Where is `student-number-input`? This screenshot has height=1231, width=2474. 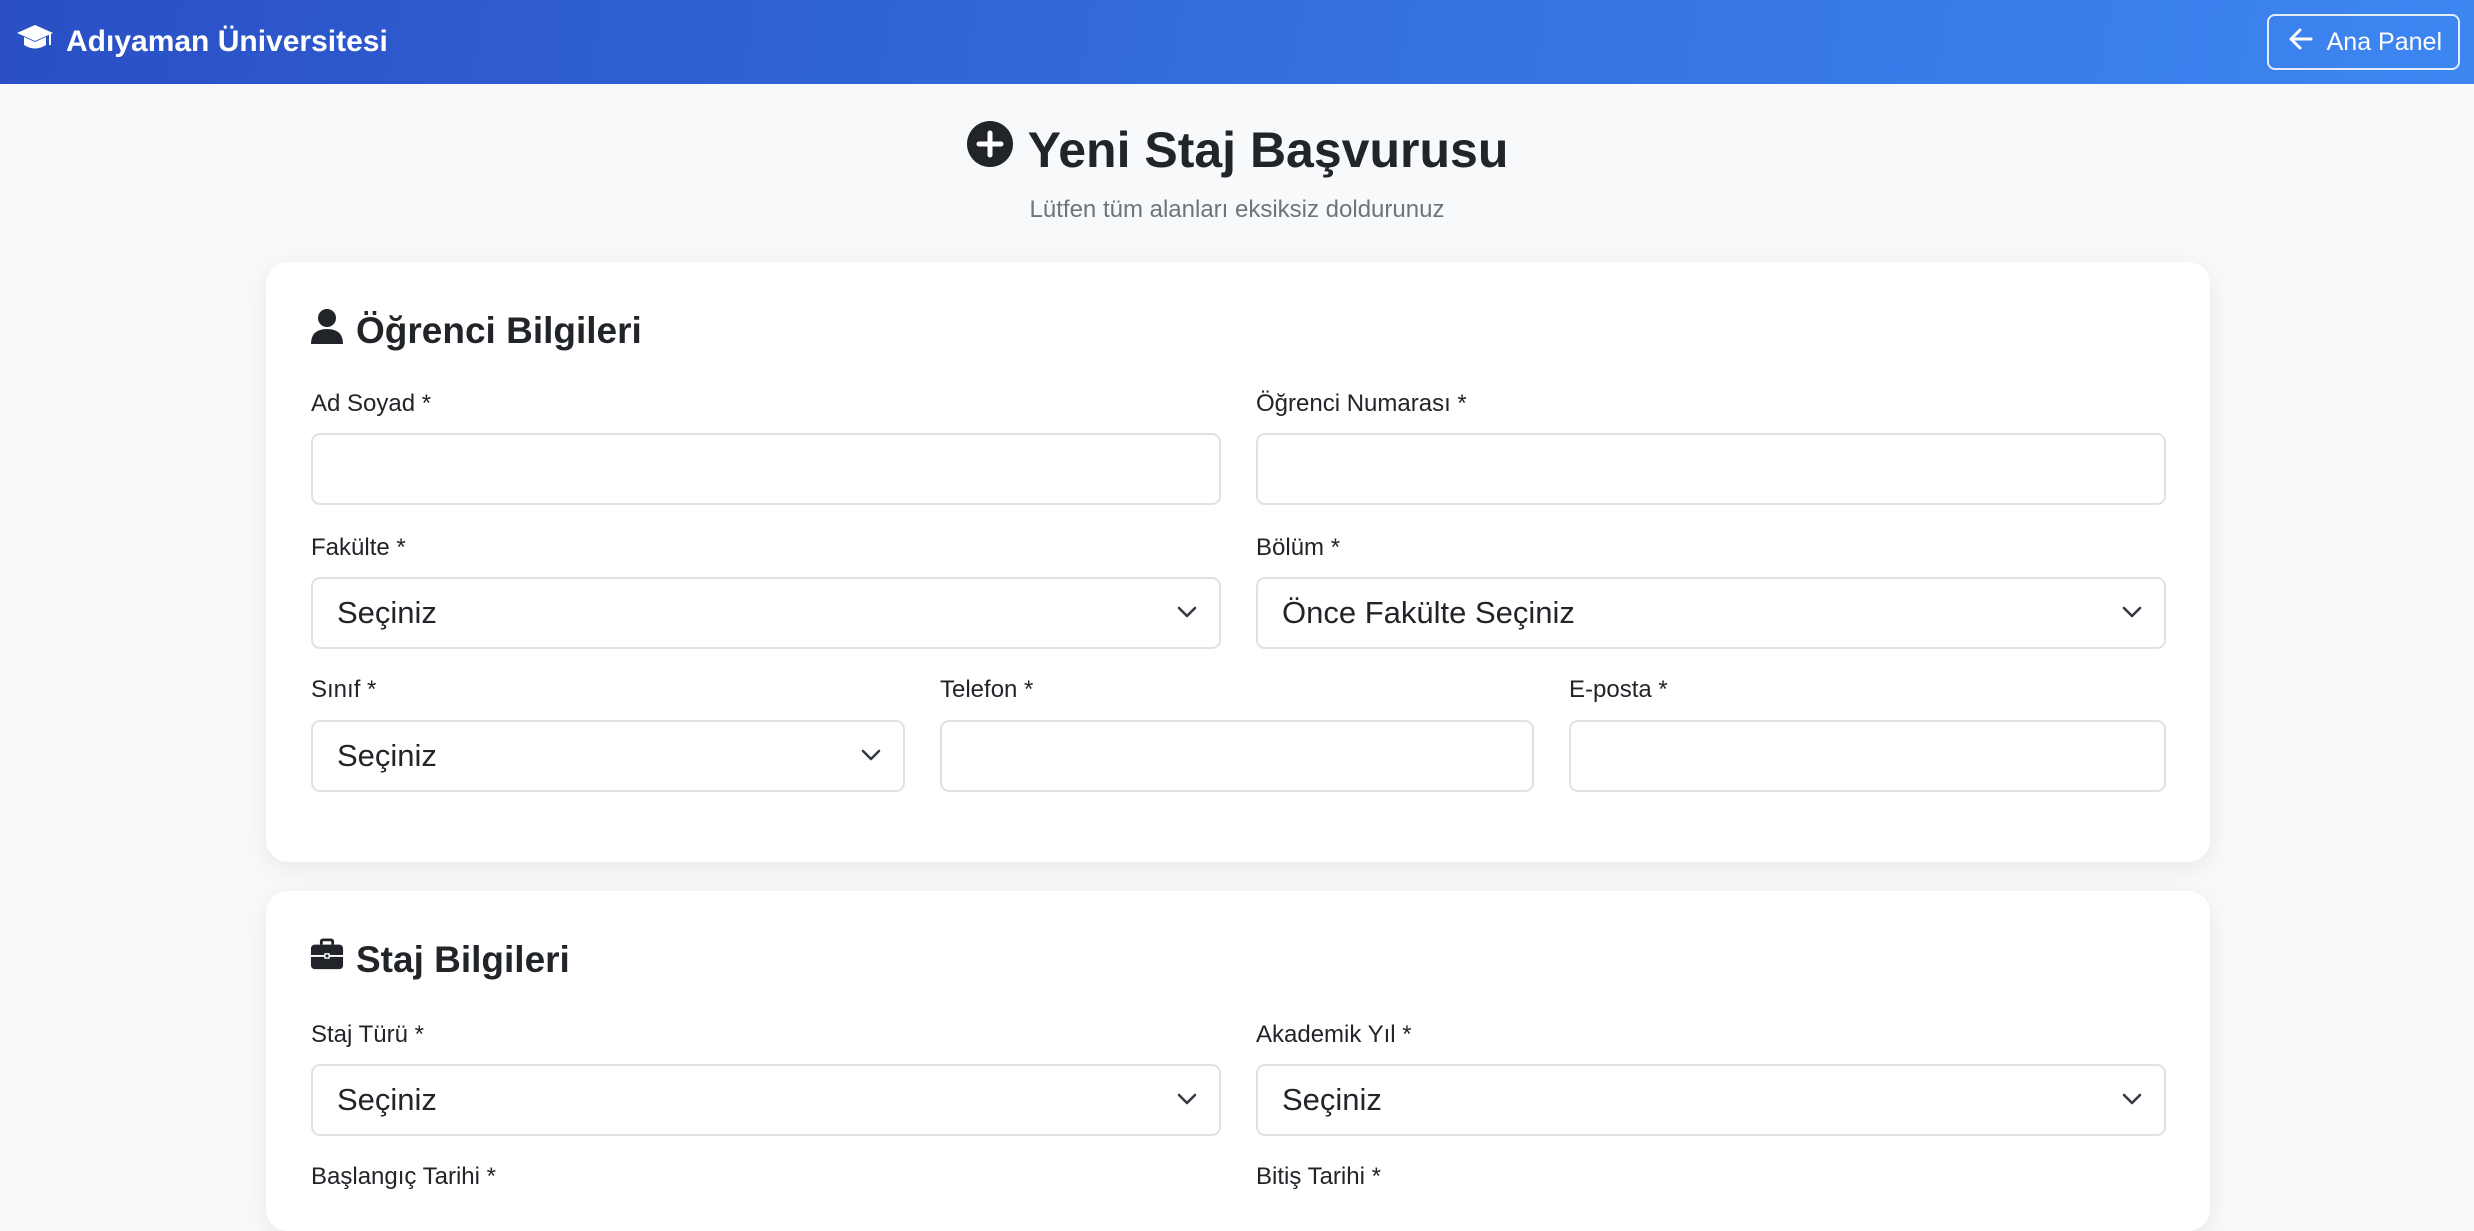 student-number-input is located at coordinates (1711, 469).